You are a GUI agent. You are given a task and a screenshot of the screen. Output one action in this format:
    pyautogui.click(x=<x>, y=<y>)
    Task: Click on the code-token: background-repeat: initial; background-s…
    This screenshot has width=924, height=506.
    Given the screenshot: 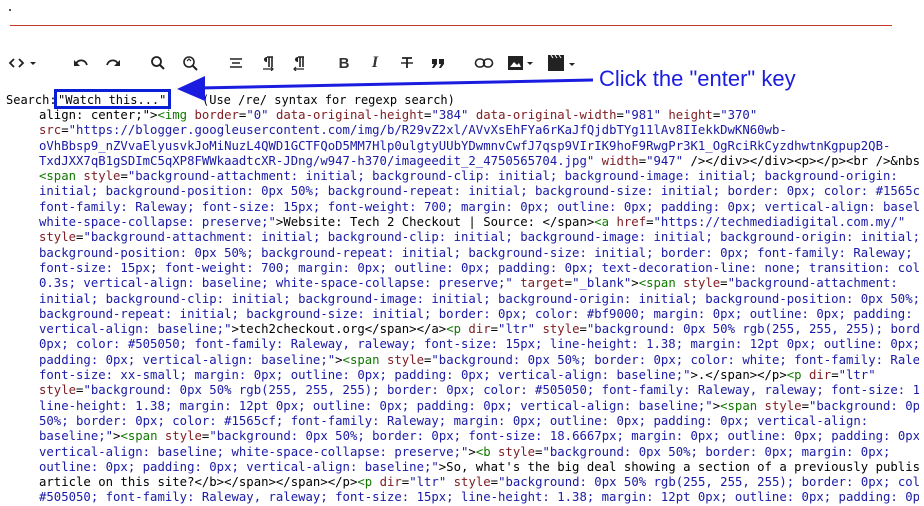 What is the action you would take?
    pyautogui.click(x=479, y=313)
    